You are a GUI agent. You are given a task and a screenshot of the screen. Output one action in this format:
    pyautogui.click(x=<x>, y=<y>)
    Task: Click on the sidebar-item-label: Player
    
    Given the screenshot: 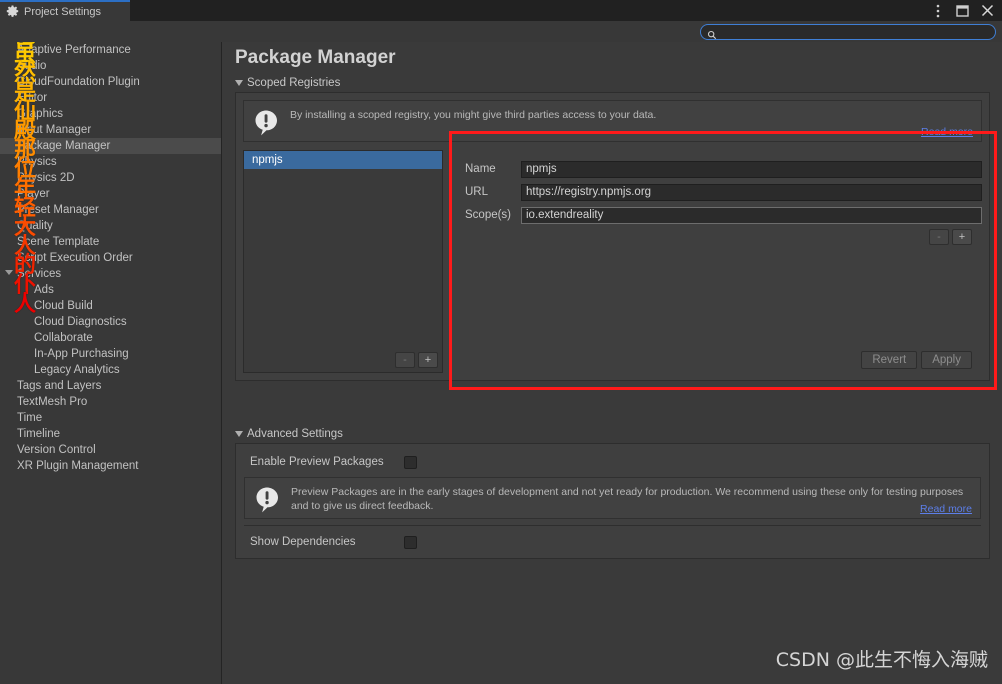 What is the action you would take?
    pyautogui.click(x=33, y=194)
    